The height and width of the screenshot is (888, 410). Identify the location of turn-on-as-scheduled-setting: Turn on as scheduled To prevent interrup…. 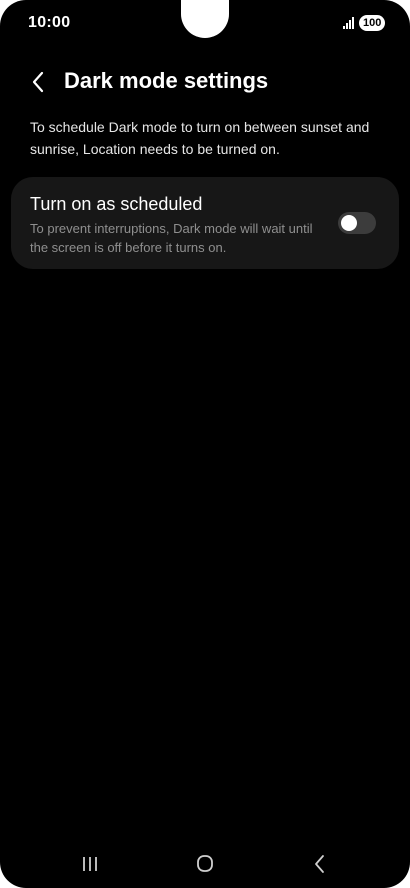
(205, 223).